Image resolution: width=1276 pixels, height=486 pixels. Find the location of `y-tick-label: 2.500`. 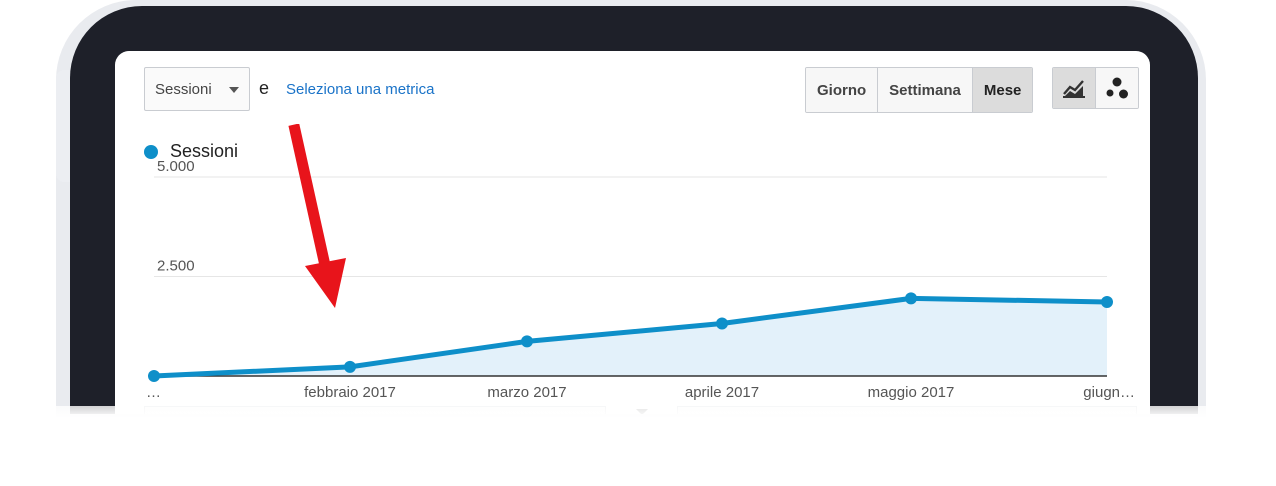

y-tick-label: 2.500 is located at coordinates (176, 266).